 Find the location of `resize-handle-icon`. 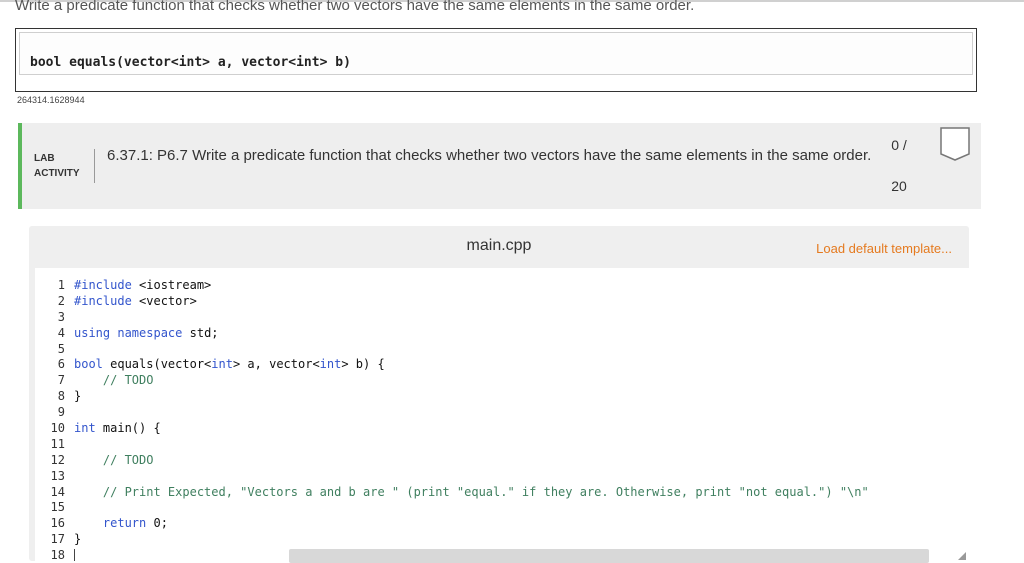

resize-handle-icon is located at coordinates (962, 556).